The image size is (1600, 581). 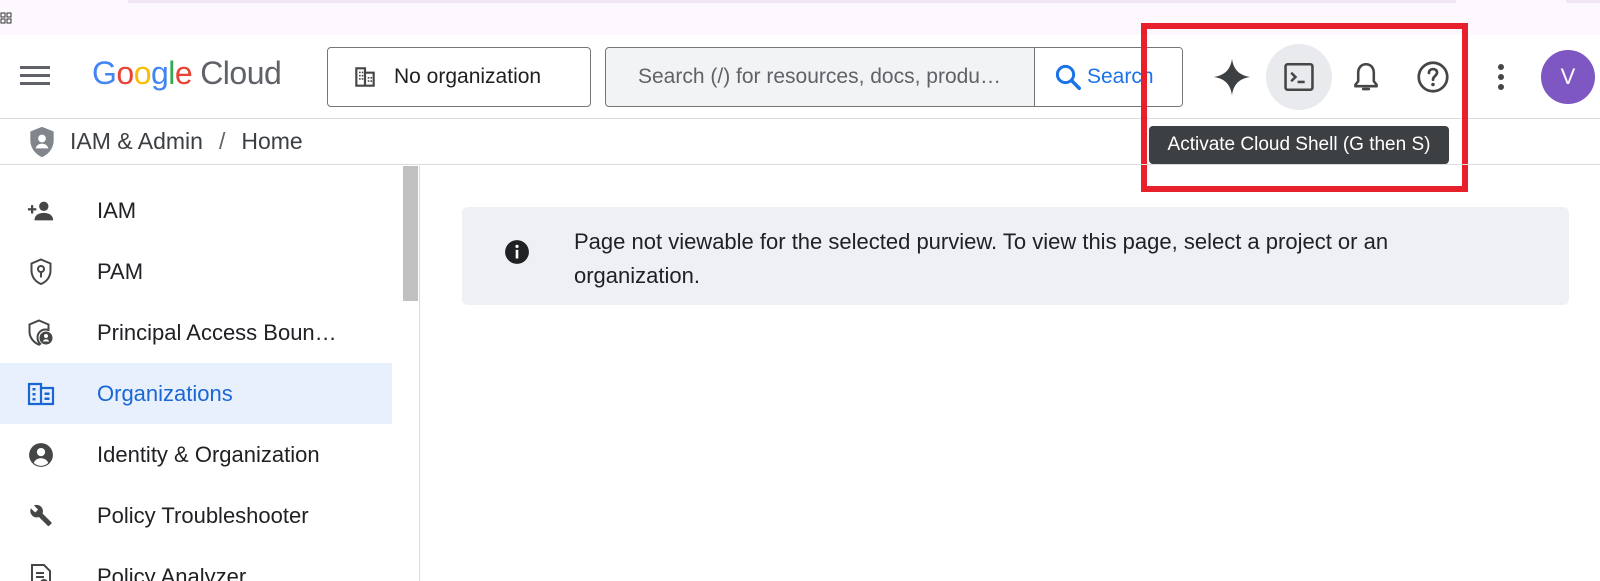 I want to click on bell-icon, so click(x=1366, y=76).